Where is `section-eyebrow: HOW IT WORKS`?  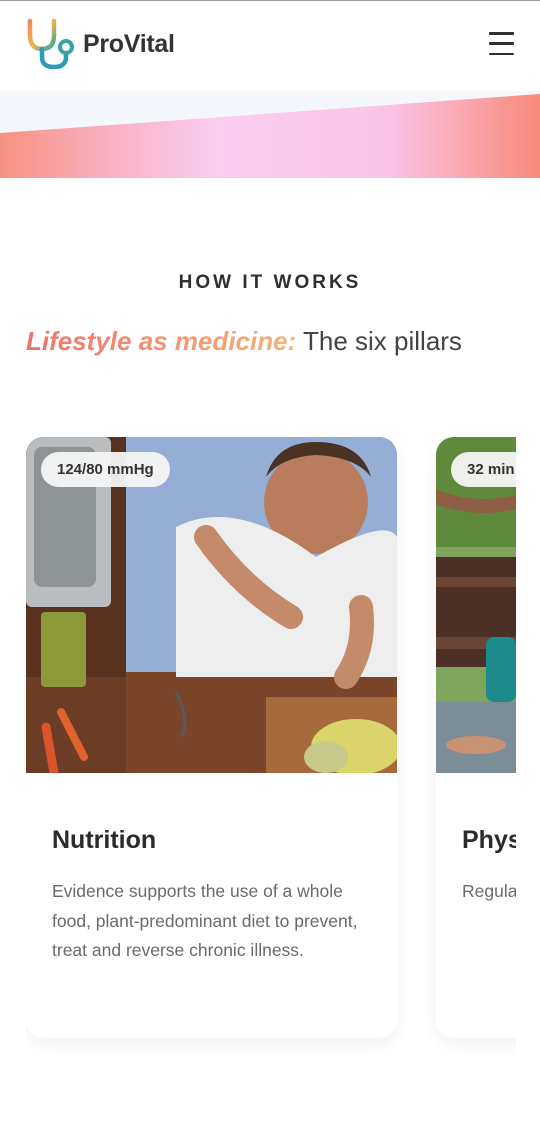 section-eyebrow: HOW IT WORKS is located at coordinates (270, 282).